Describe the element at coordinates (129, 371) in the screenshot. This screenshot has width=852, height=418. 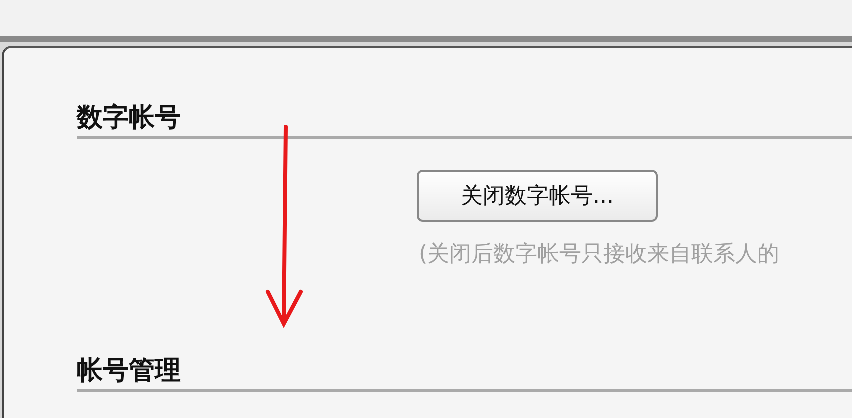
I see `section-title: 帐号管理` at that location.